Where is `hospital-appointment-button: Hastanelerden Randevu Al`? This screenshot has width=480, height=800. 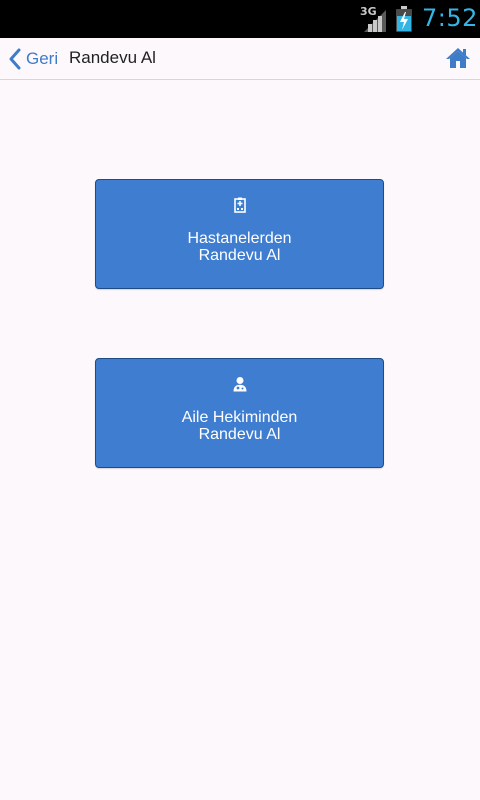 hospital-appointment-button: Hastanelerden Randevu Al is located at coordinates (239, 234).